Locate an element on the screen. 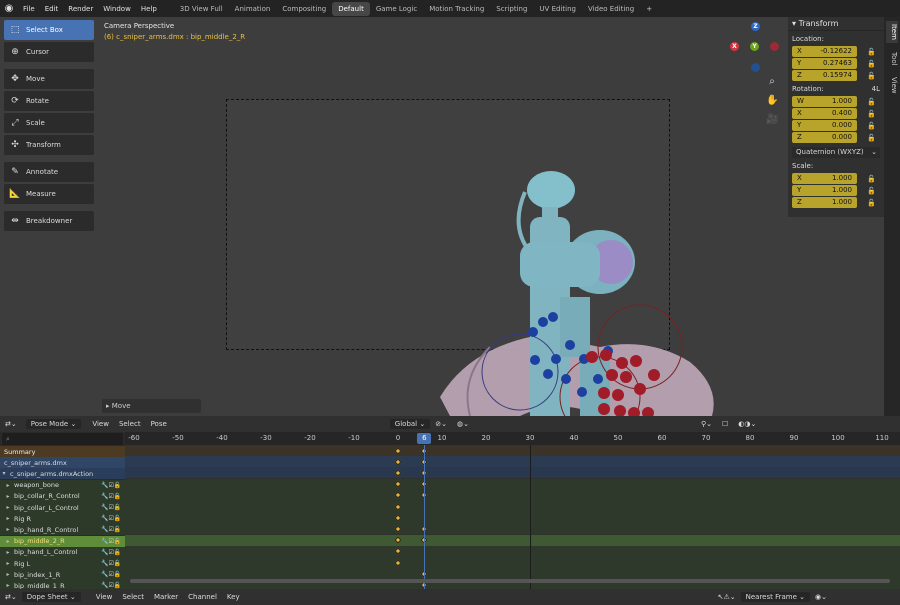 This screenshot has width=900, height=605. menu-channel: Channel is located at coordinates (202, 597).